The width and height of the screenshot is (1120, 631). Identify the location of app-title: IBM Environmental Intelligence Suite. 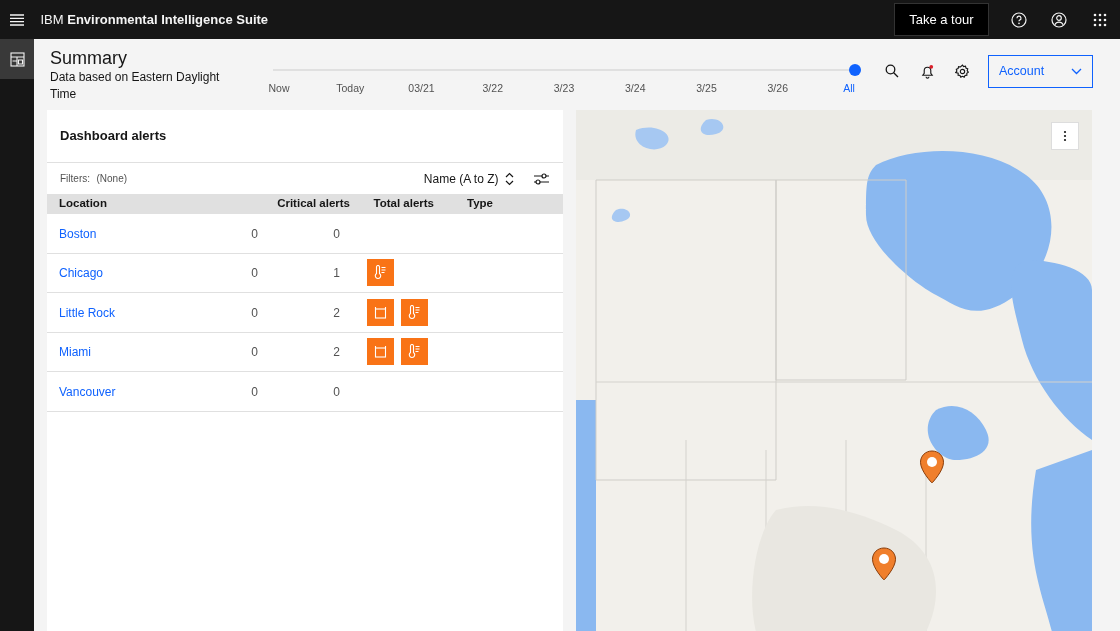
(154, 19).